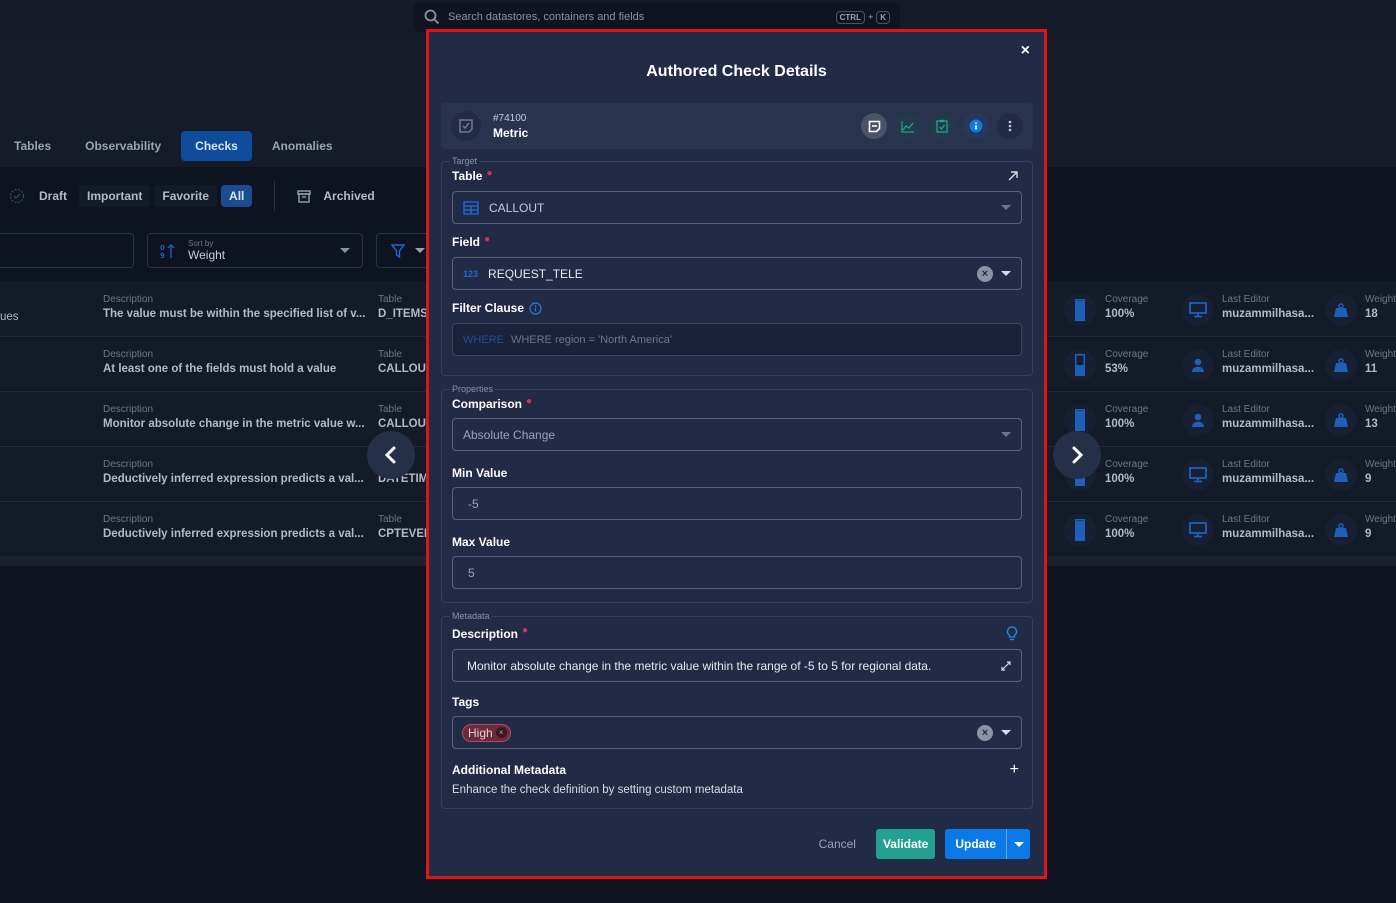 This screenshot has height=903, width=1396. I want to click on clear-field-button: ×, so click(985, 273).